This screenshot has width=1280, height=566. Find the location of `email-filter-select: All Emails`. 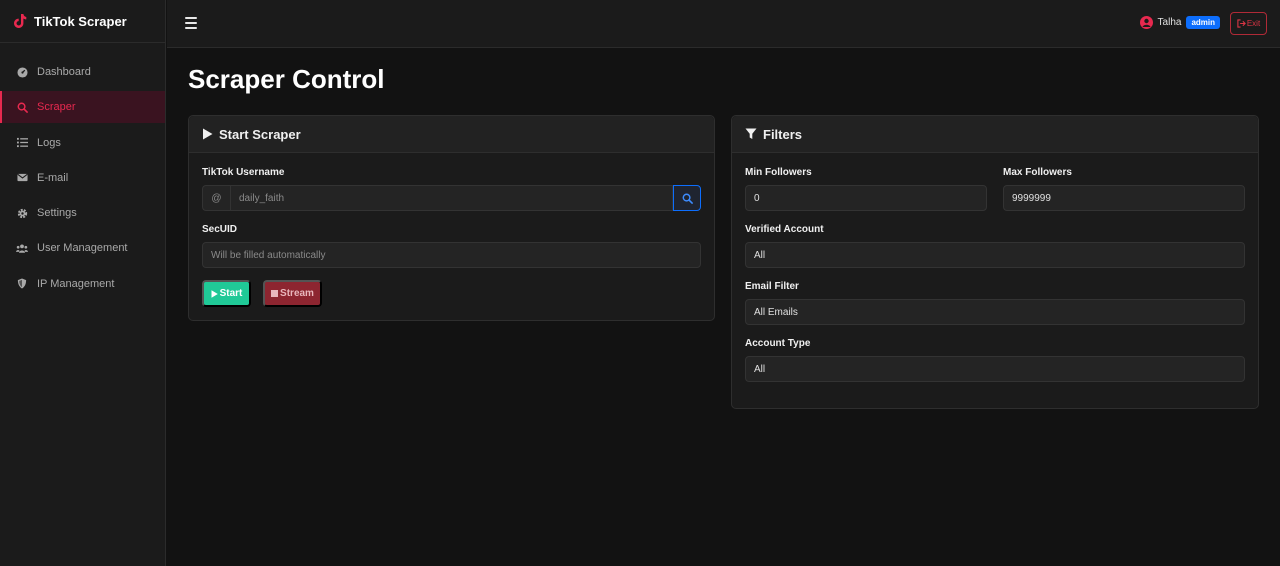

email-filter-select: All Emails is located at coordinates (995, 312).